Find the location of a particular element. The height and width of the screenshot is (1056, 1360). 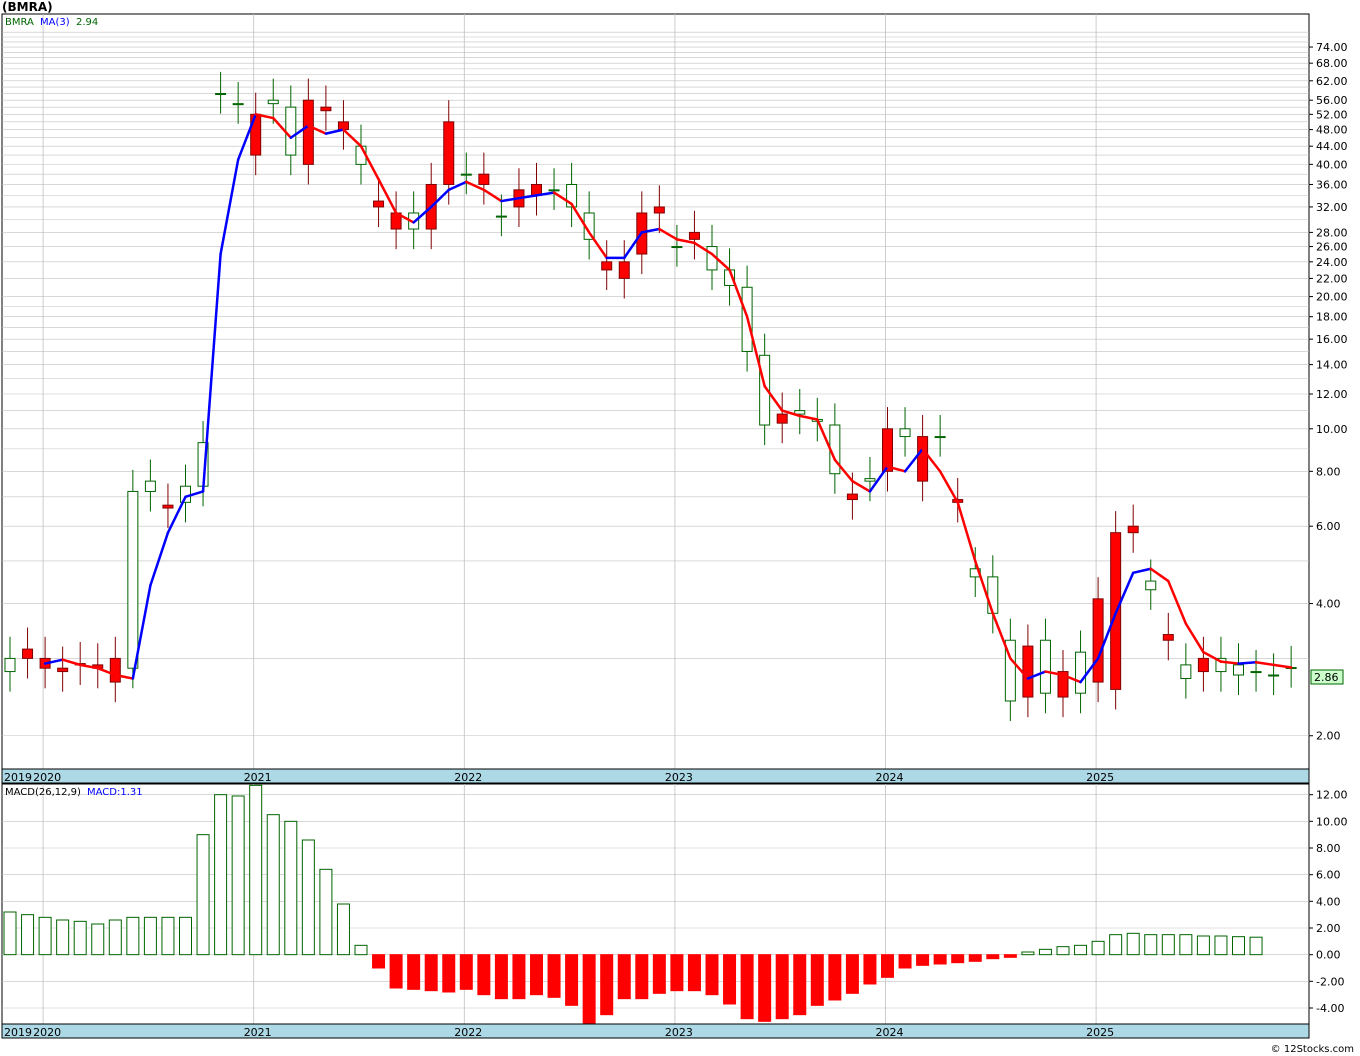

year-label-bottom: 2020 is located at coordinates (47, 1032).